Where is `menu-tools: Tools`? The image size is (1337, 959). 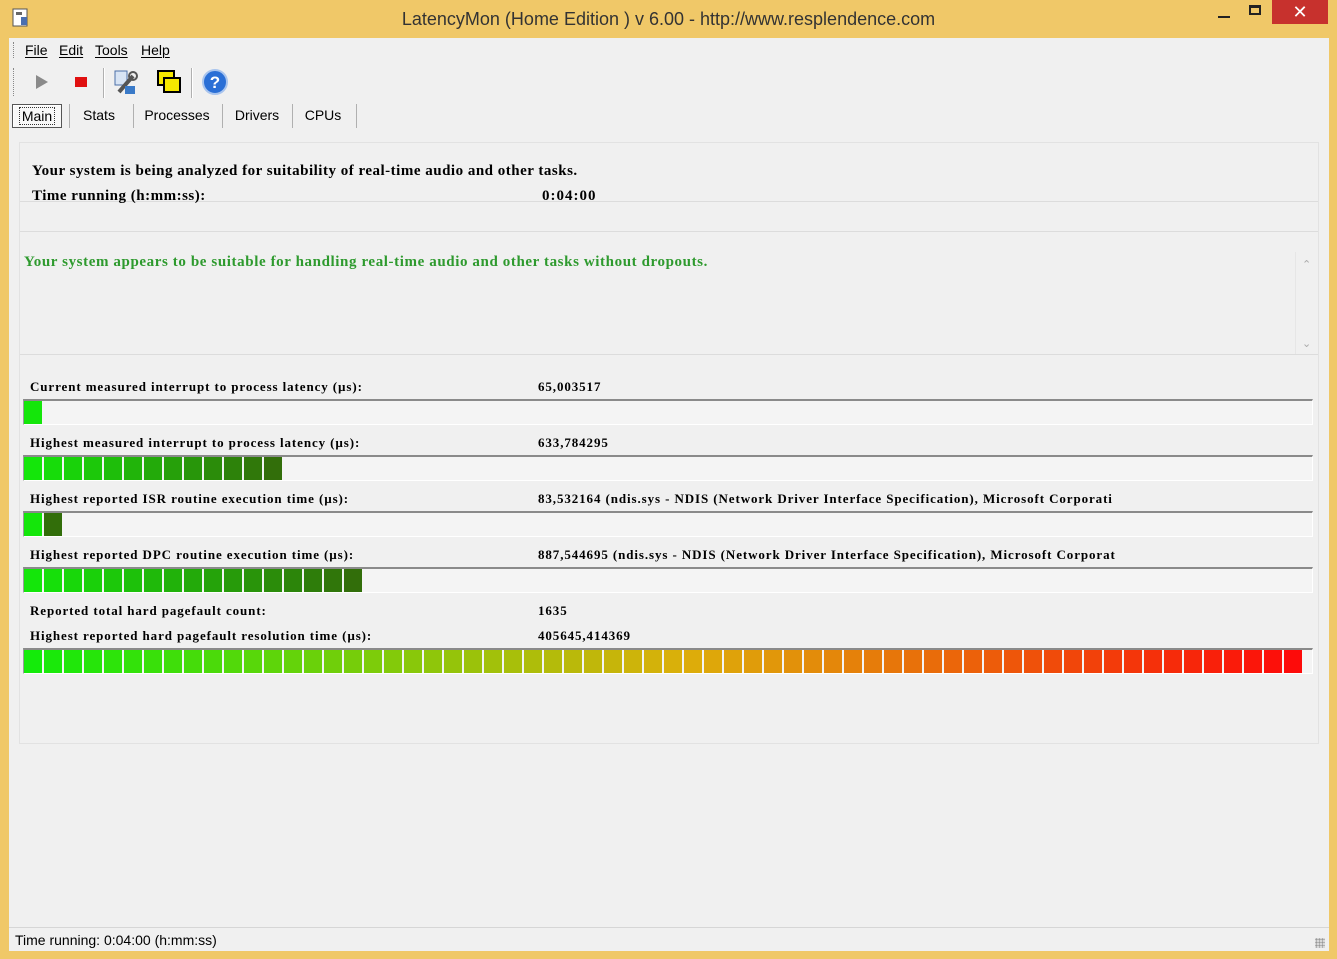
menu-tools: Tools is located at coordinates (111, 50).